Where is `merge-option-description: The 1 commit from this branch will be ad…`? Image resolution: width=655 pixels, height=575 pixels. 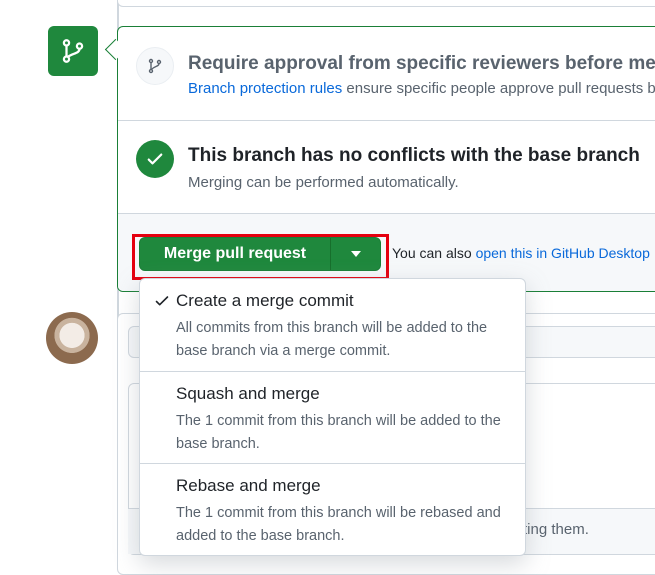 merge-option-description: The 1 commit from this branch will be ad… is located at coordinates (338, 432).